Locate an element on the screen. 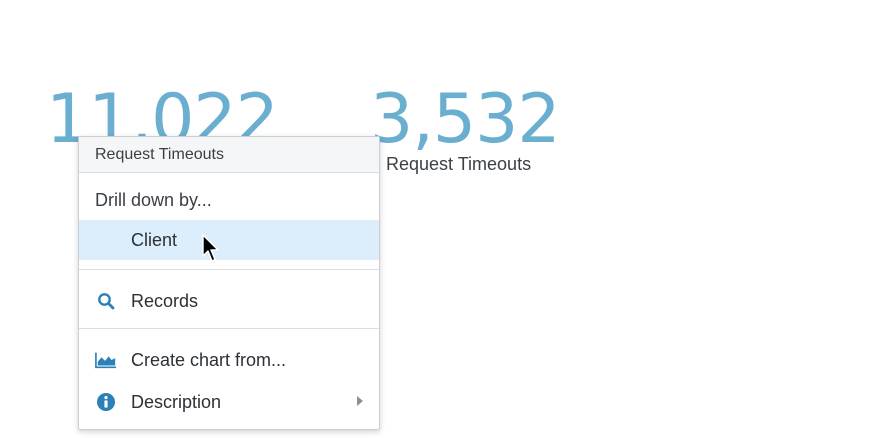 The image size is (890, 438). mouse-pointer-icon is located at coordinates (211, 249).